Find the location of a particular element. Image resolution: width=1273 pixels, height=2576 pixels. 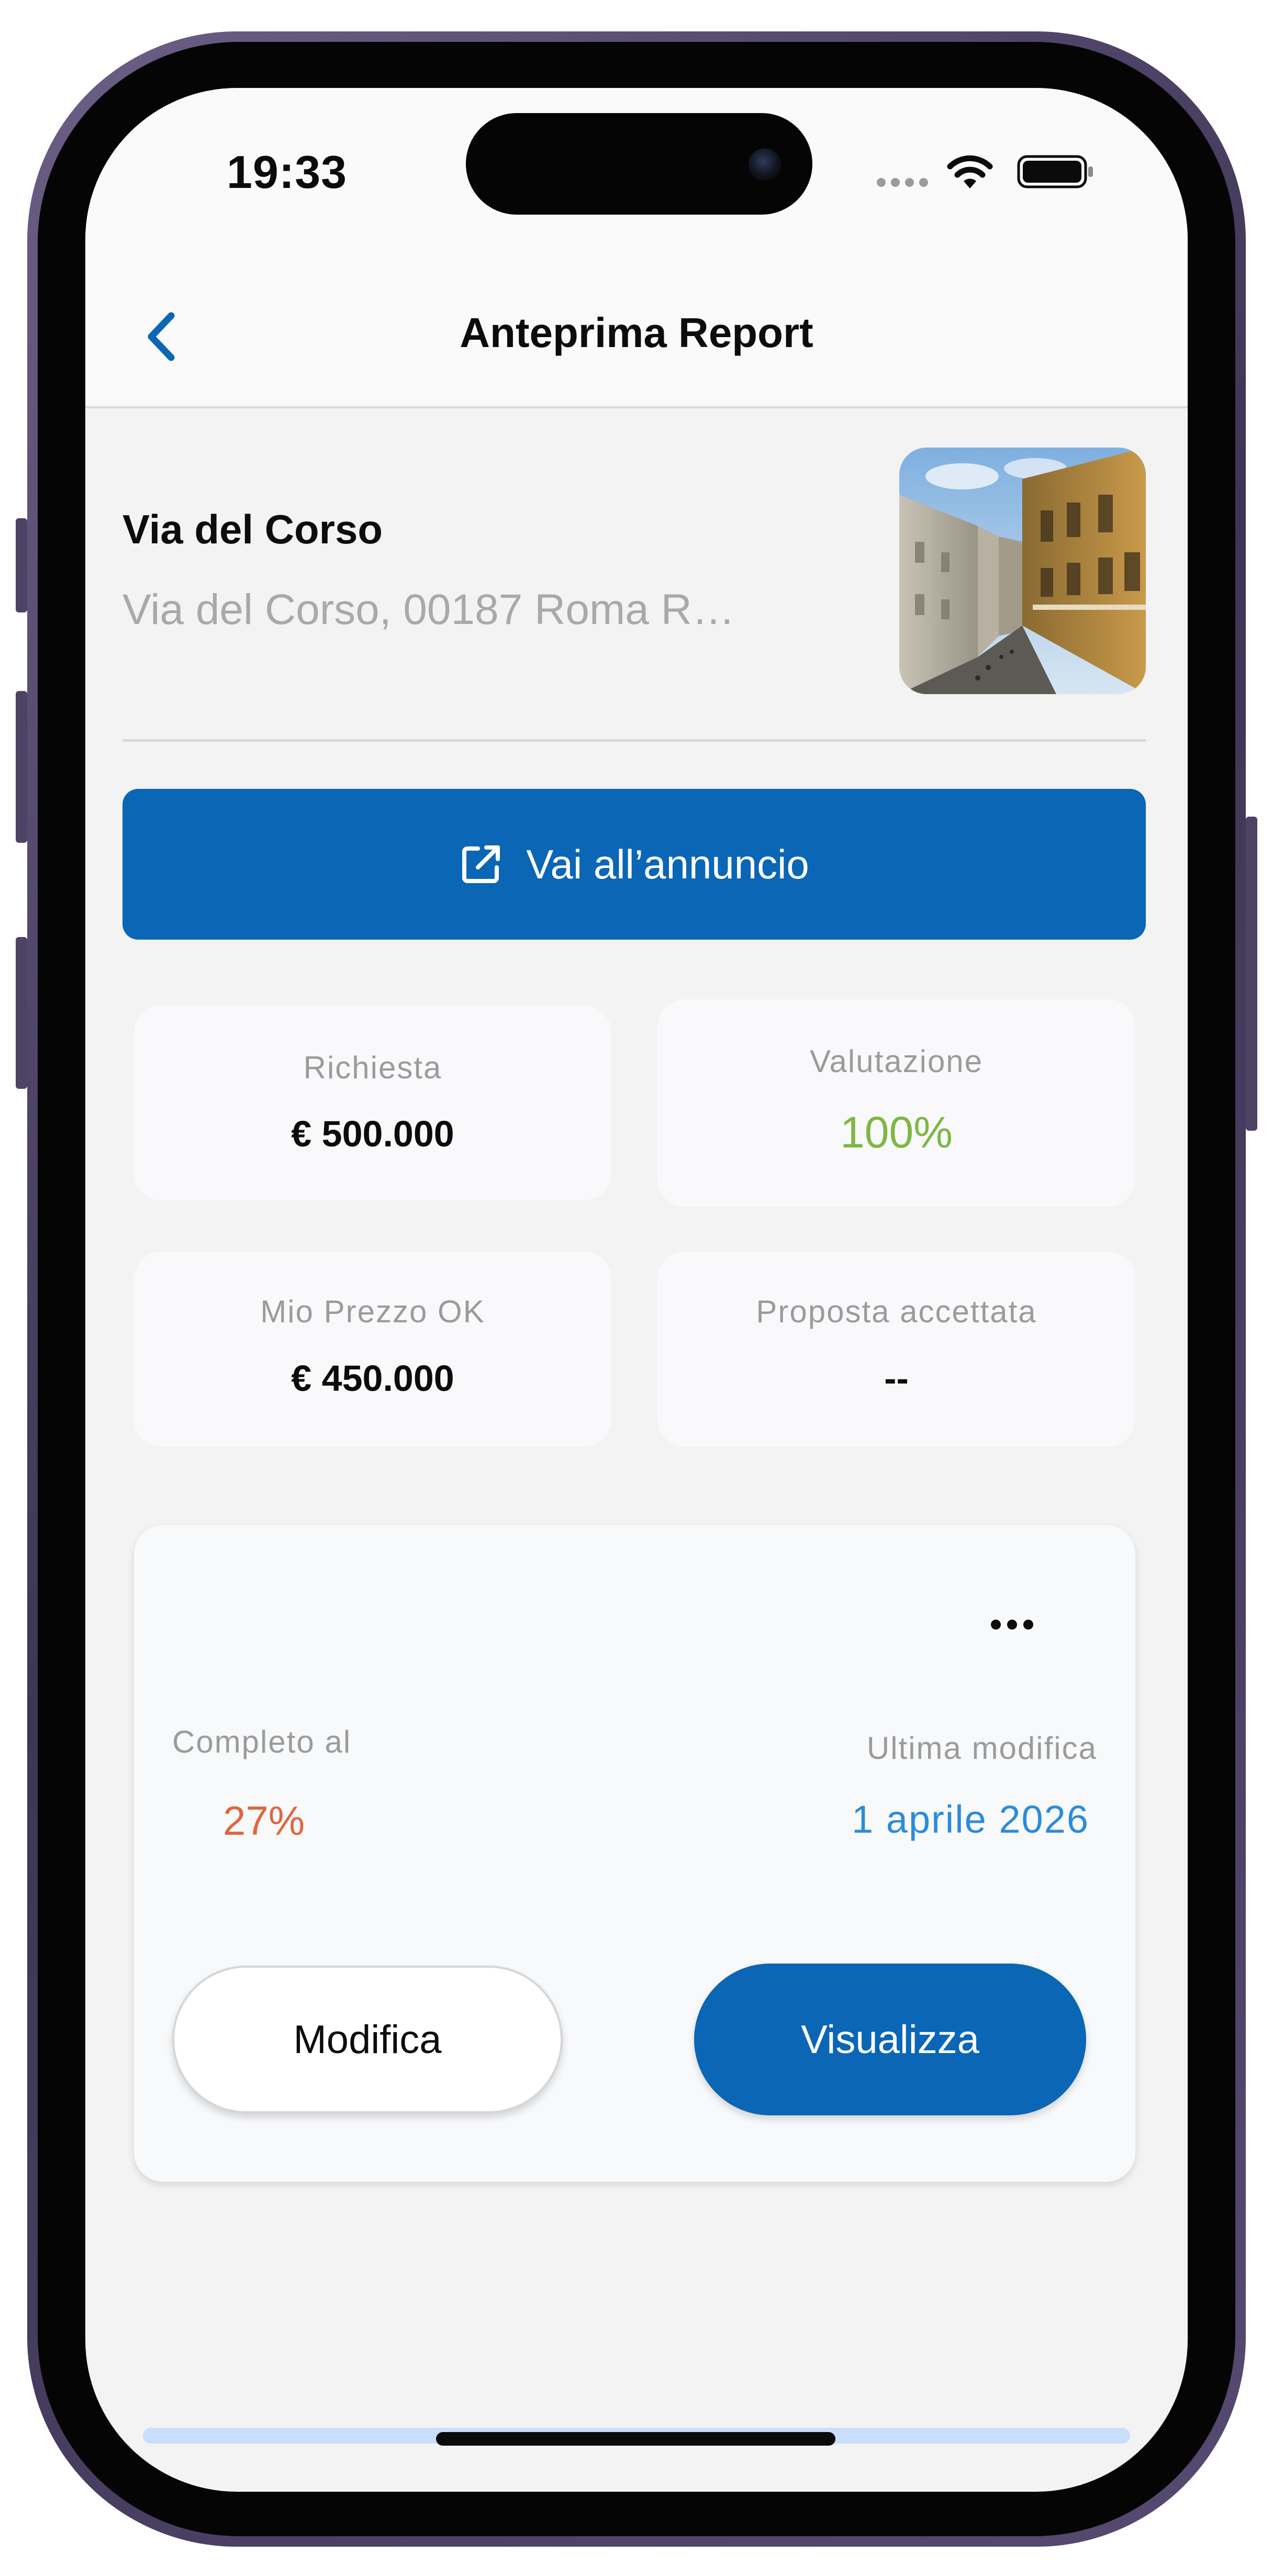

volume-up-button is located at coordinates (21, 767).